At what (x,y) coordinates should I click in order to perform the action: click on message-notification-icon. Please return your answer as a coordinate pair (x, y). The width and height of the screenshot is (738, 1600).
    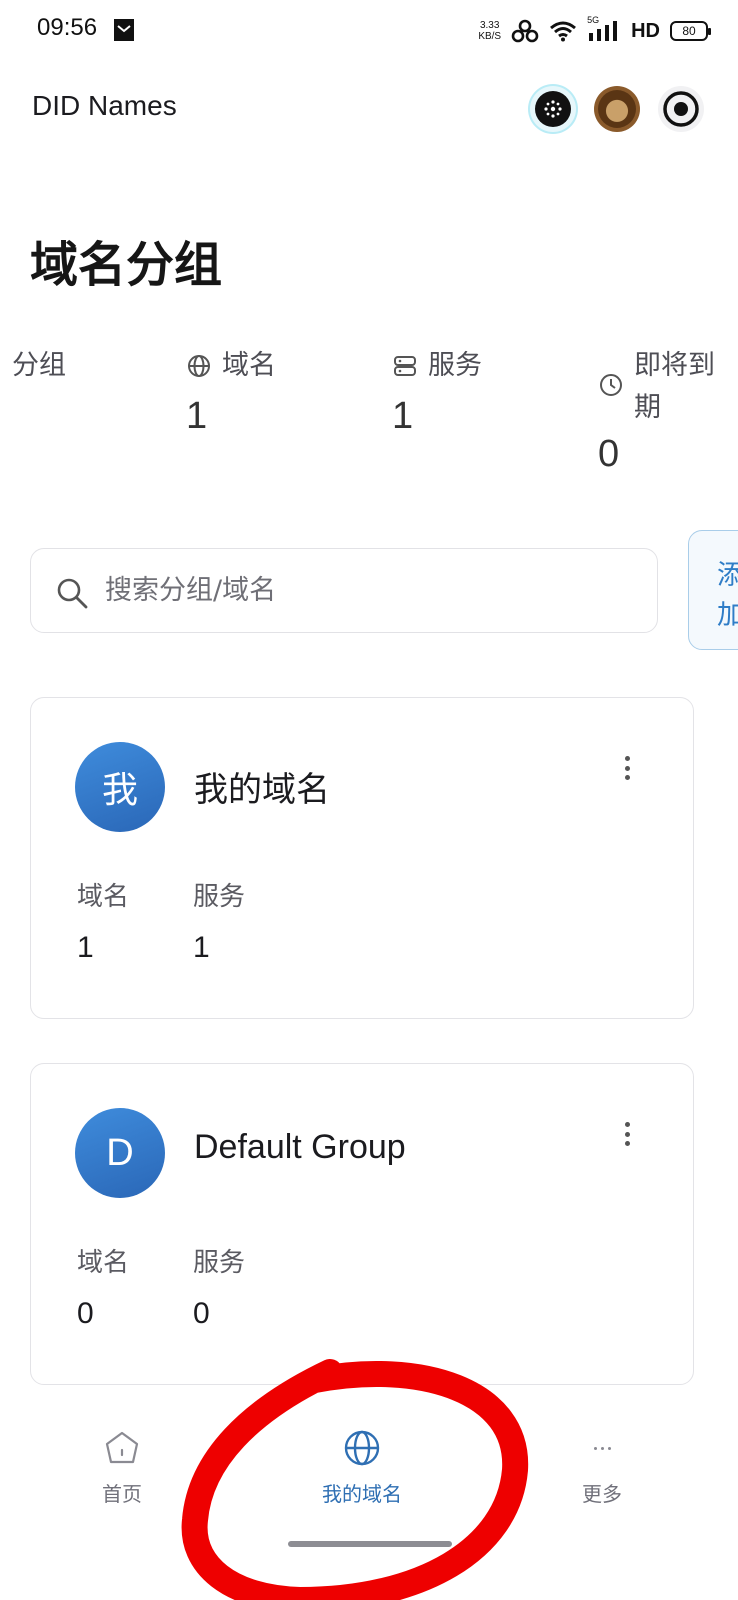
    Looking at the image, I should click on (124, 30).